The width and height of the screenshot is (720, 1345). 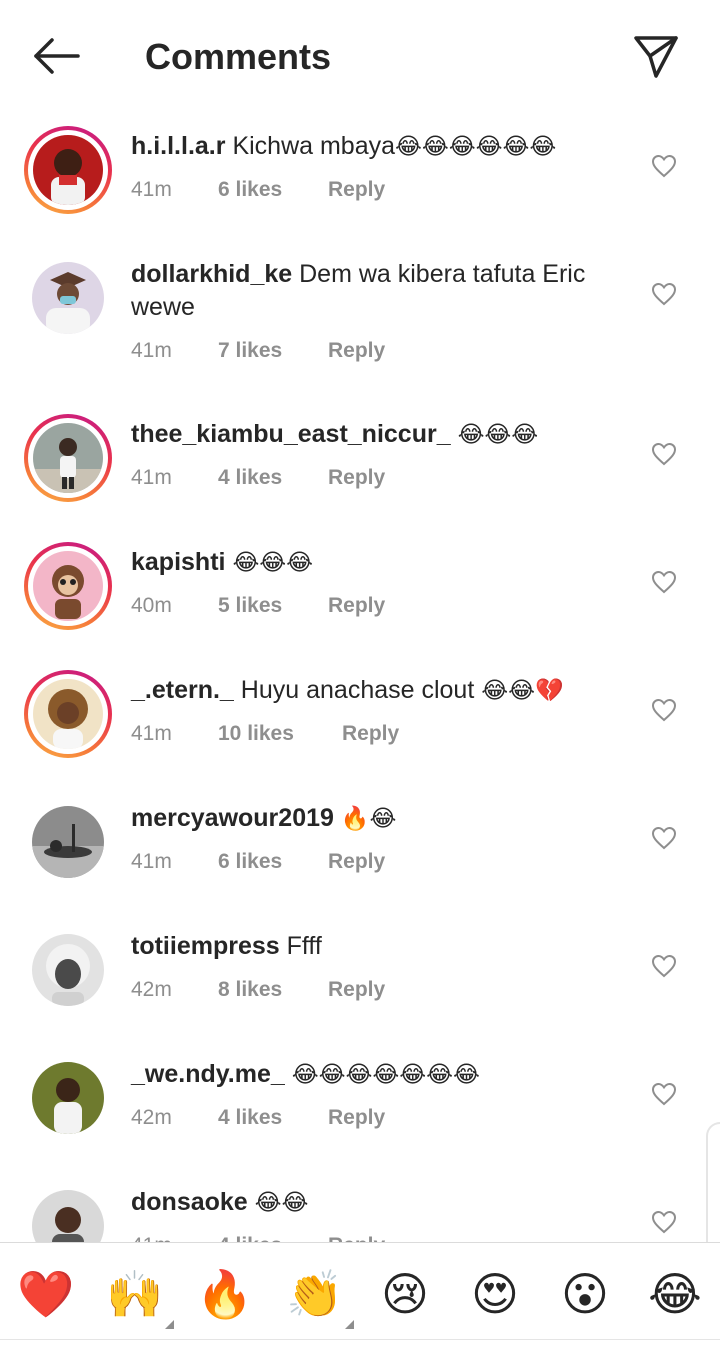 What do you see at coordinates (291, 434) in the screenshot?
I see `comment-username: thee_kiambu_east_niccur_` at bounding box center [291, 434].